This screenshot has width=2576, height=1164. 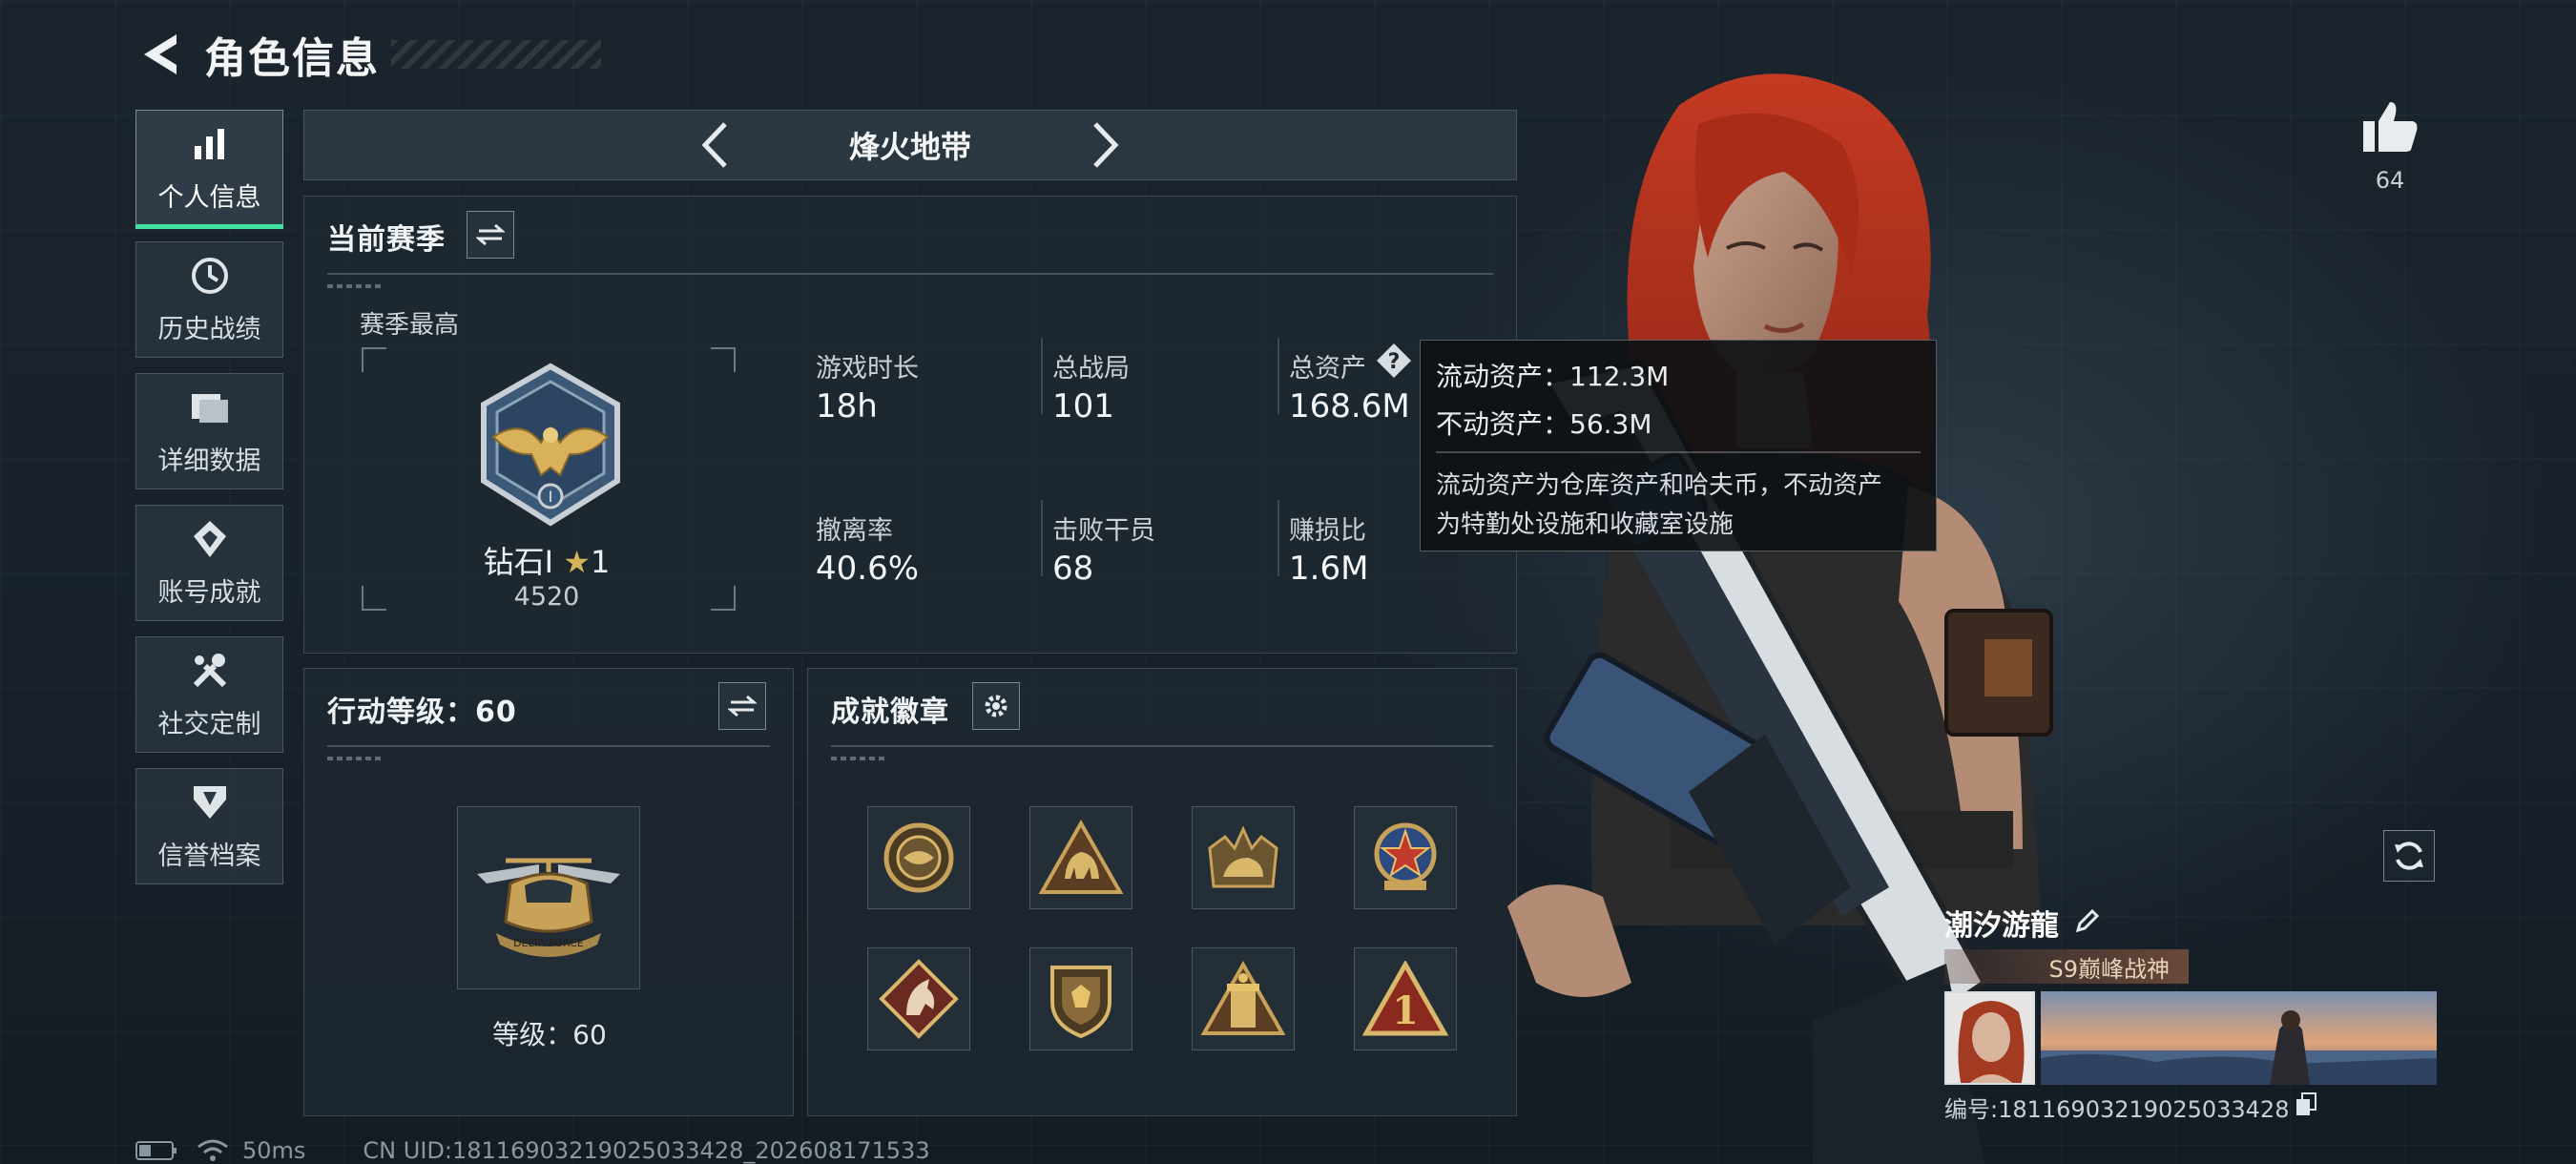 I want to click on thumbs-up-icon, so click(x=2390, y=127).